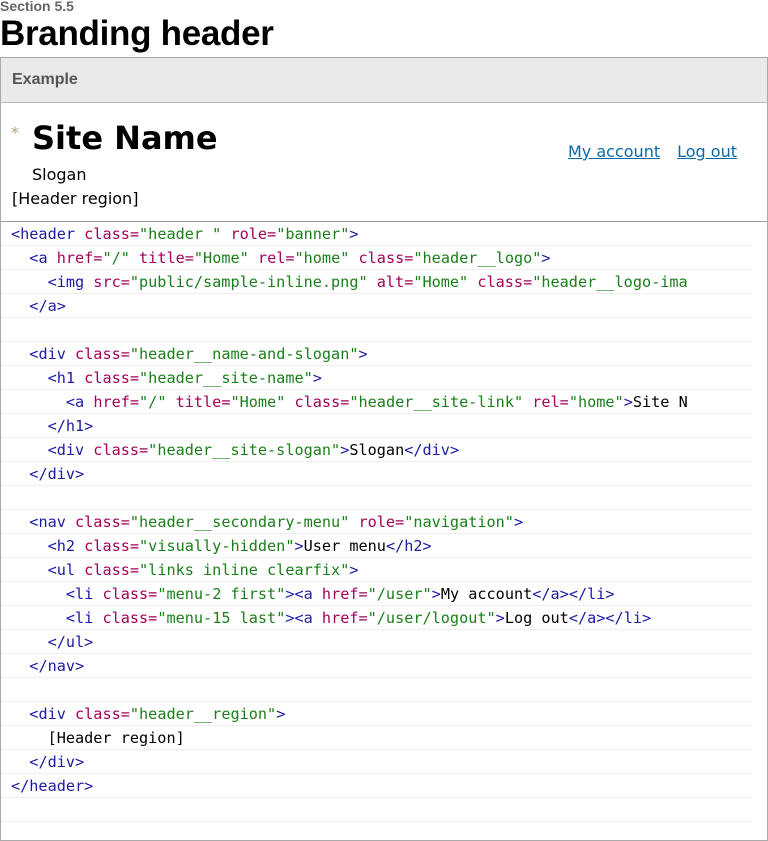  I want to click on code-token: "header ", so click(180, 234).